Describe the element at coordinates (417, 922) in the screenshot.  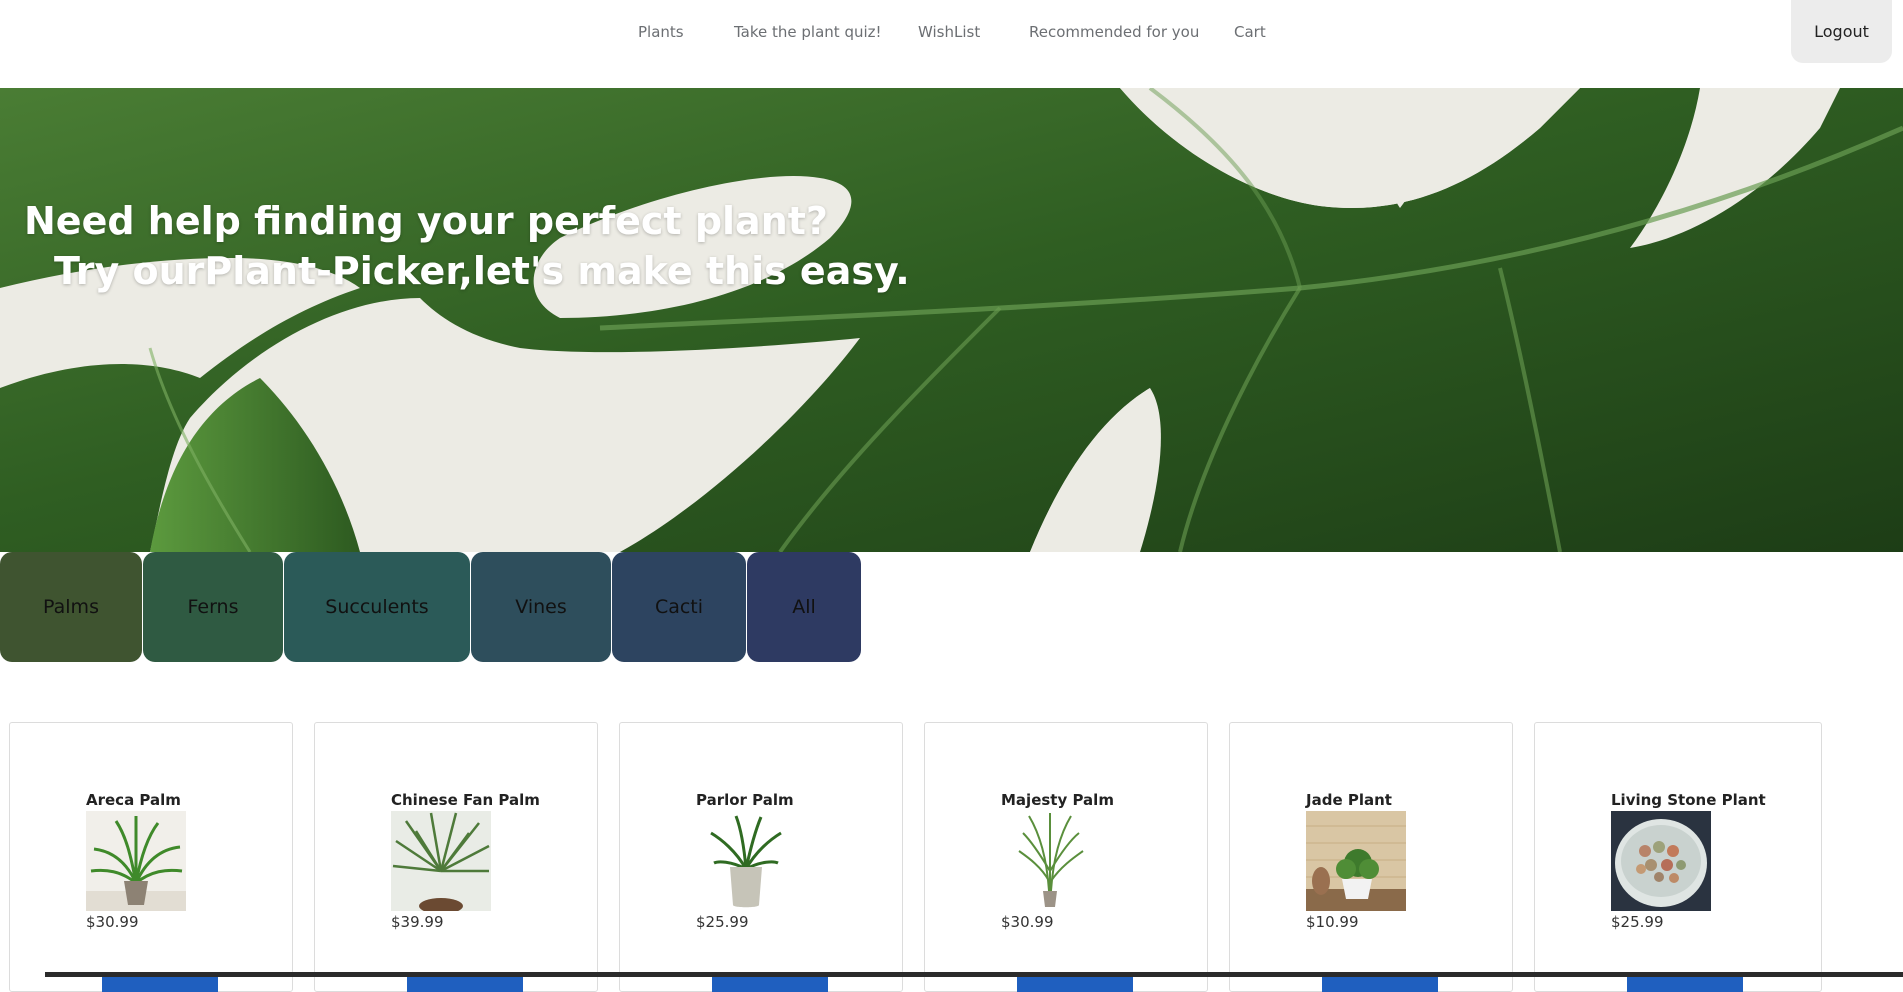
I see `product-price: $39.99` at that location.